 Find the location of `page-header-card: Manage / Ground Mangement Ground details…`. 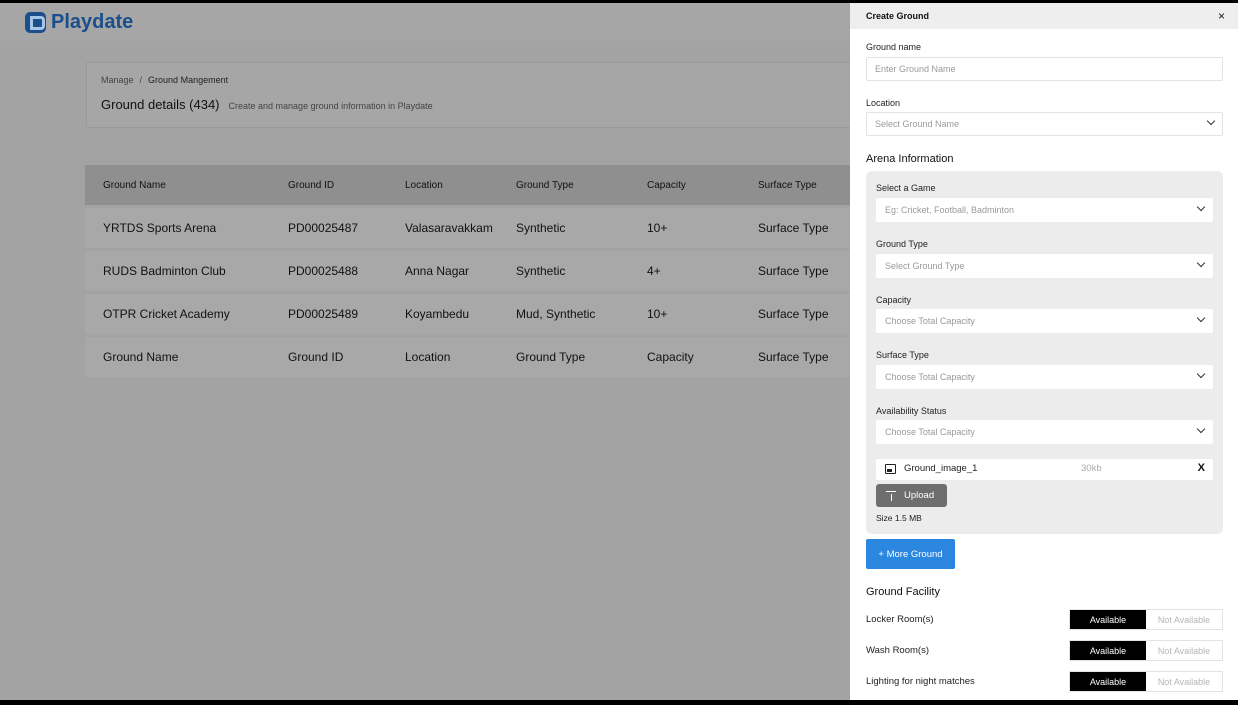

page-header-card: Manage / Ground Mangement Ground details… is located at coordinates (486, 95).